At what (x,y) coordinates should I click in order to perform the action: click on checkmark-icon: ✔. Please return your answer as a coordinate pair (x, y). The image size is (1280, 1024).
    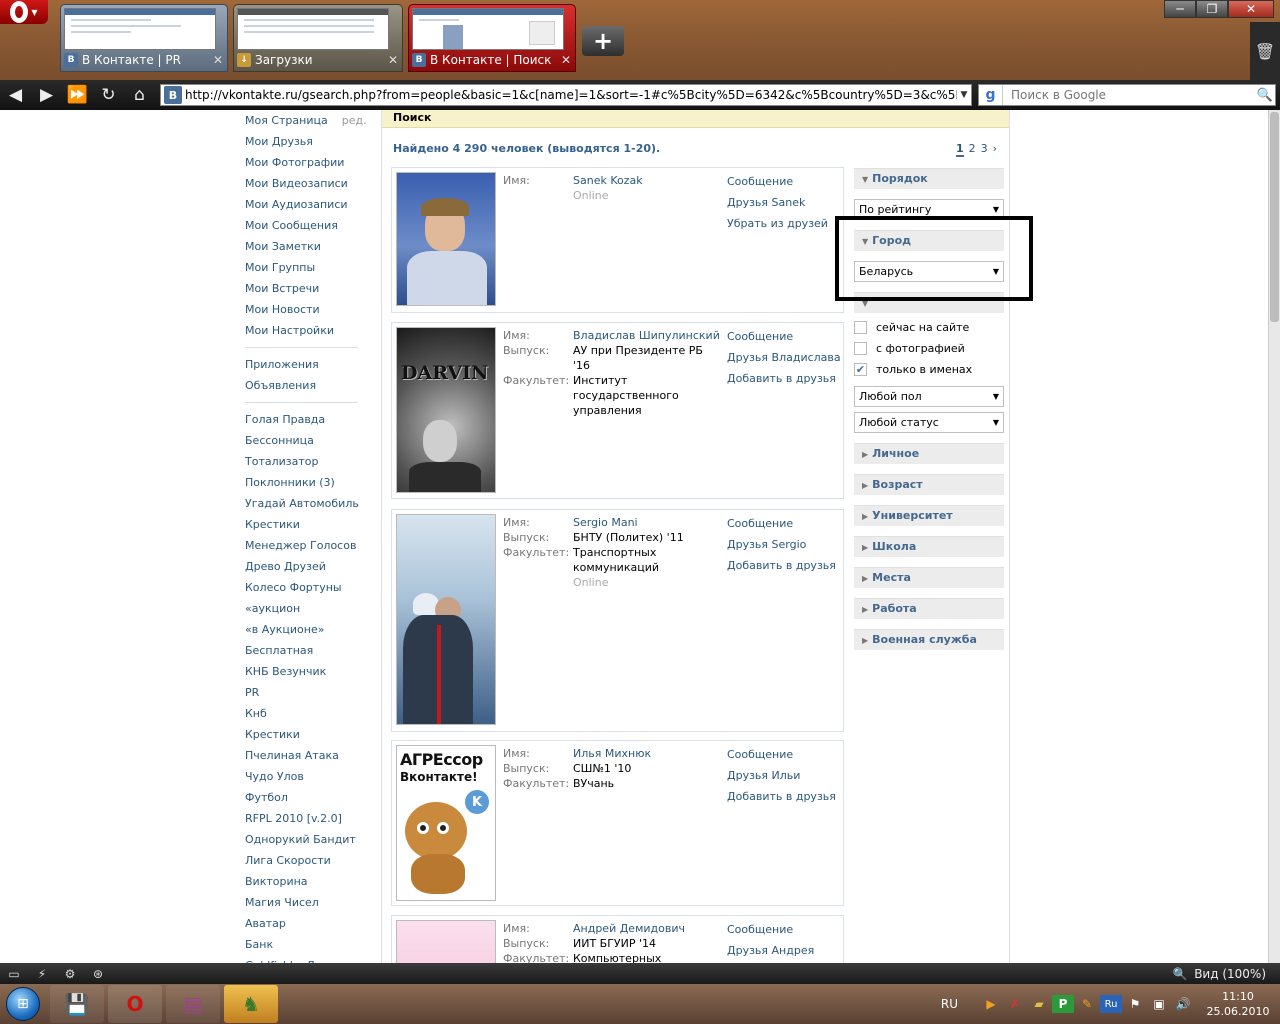
    Looking at the image, I should click on (860, 369).